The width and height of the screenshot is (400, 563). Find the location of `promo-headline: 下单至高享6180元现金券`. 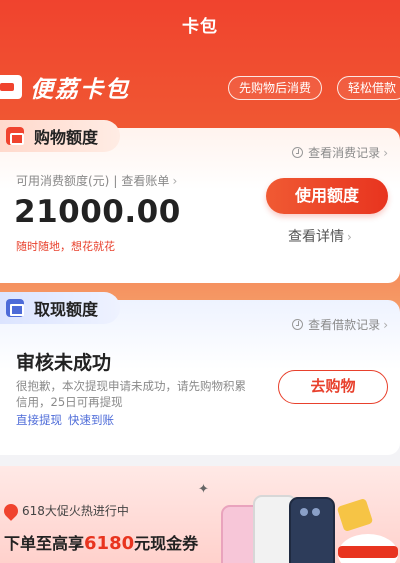

promo-headline: 下单至高享6180元现金券 is located at coordinates (101, 542).